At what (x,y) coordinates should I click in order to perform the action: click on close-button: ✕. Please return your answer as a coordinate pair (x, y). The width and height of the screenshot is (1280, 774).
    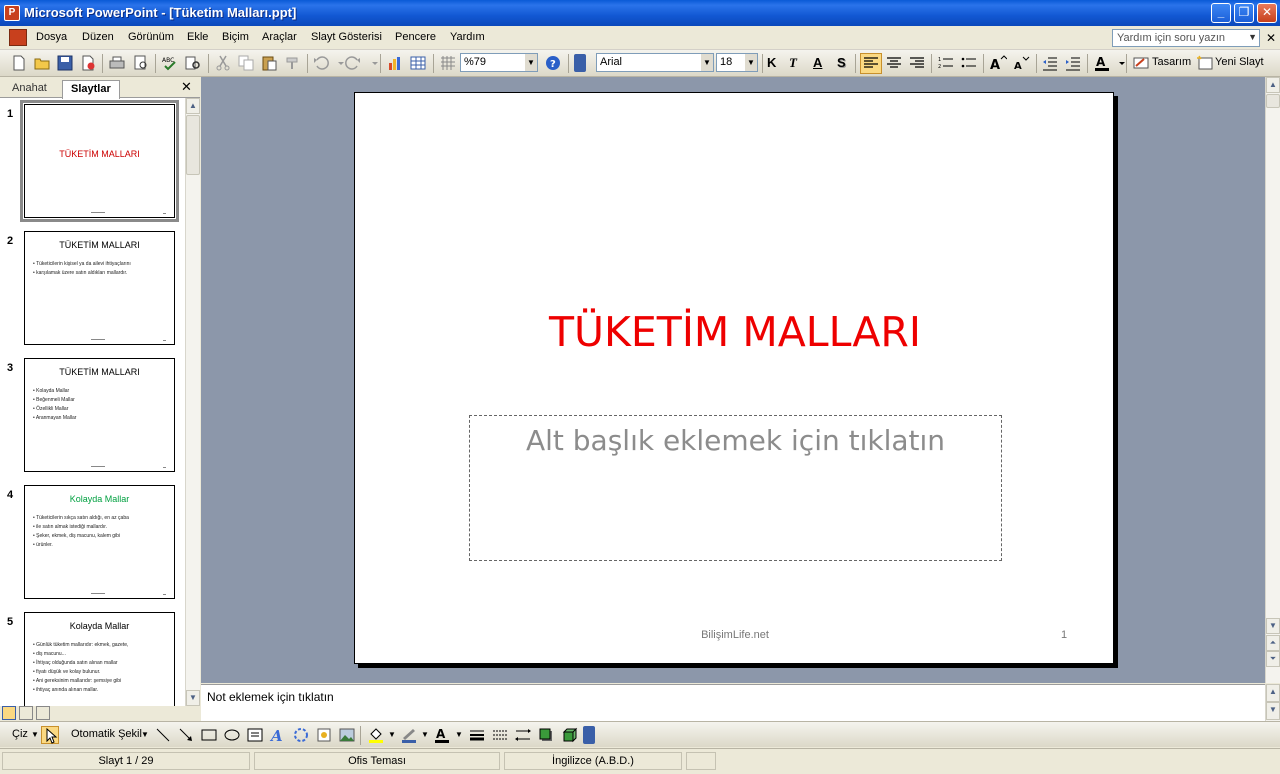
    Looking at the image, I should click on (1267, 13).